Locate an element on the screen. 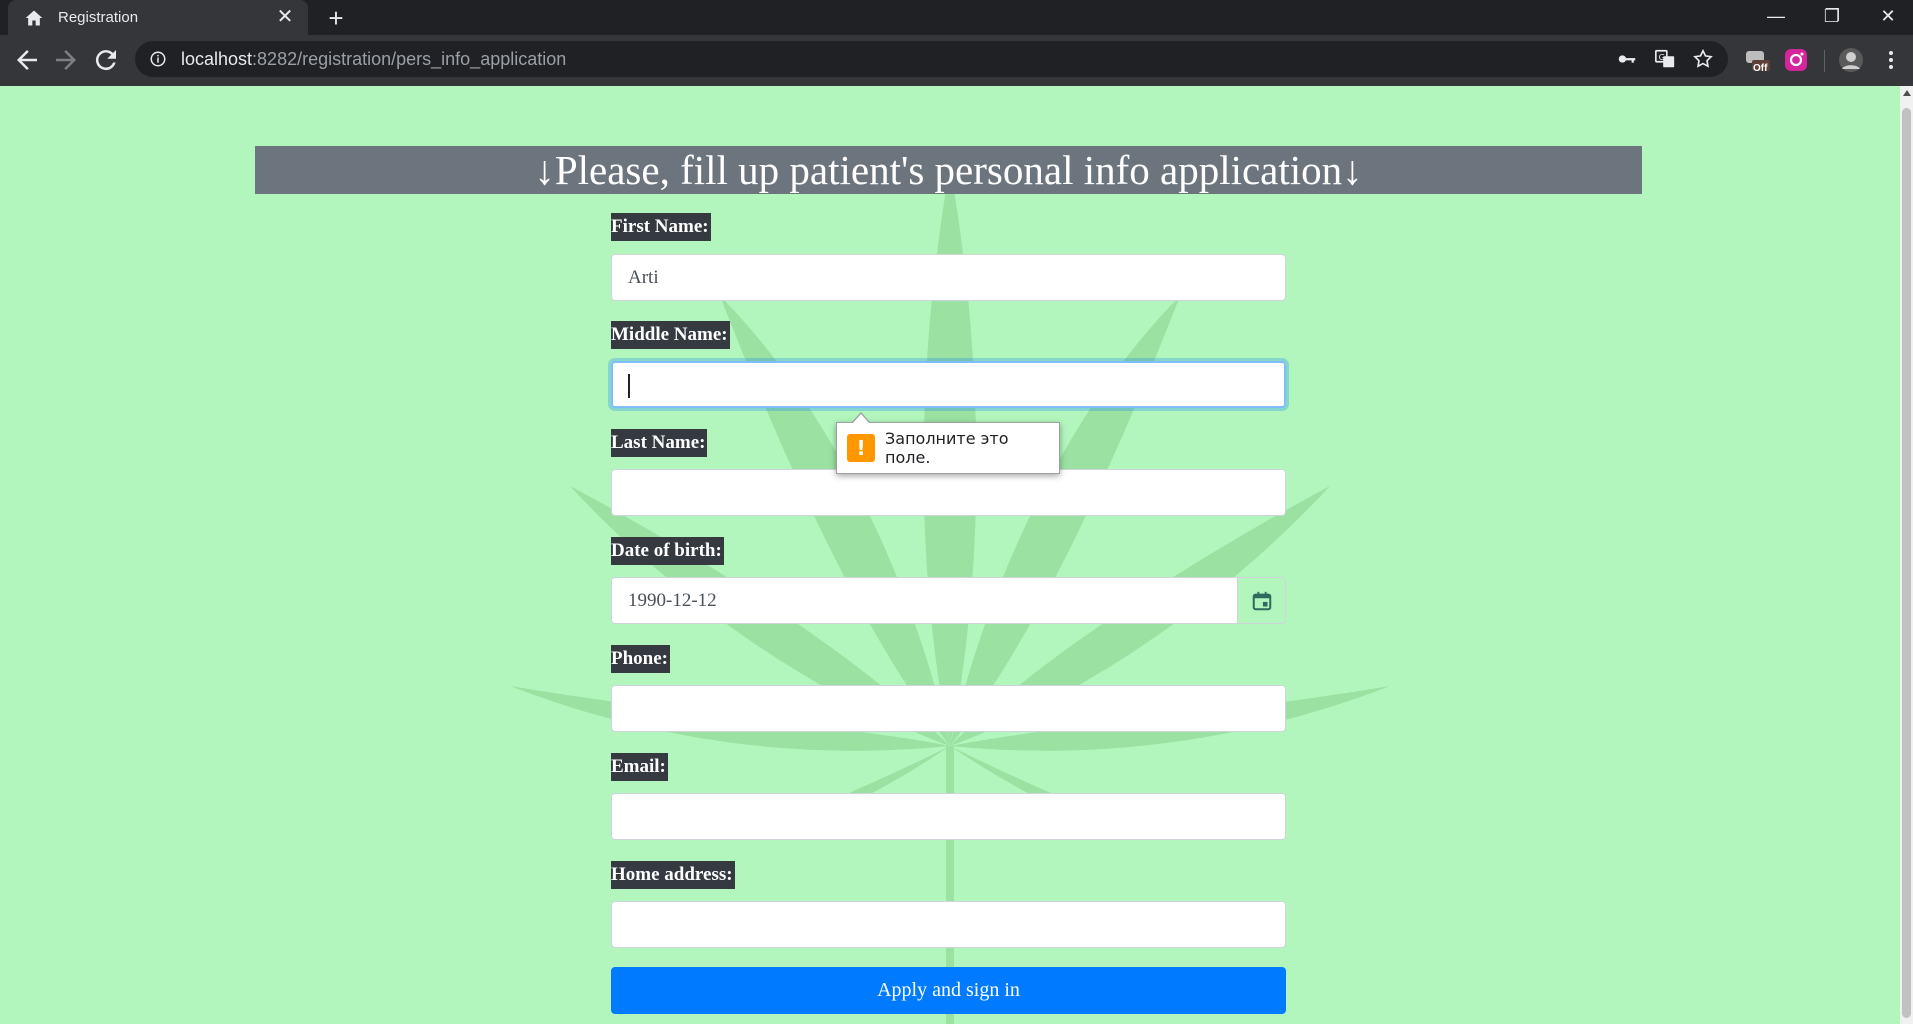  url-path: :8282/registration/pers_info_application is located at coordinates (409, 58).